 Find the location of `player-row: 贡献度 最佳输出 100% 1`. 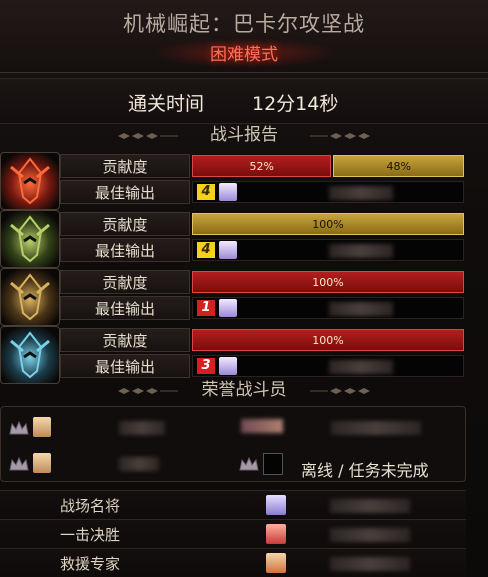

player-row: 贡献度 最佳输出 100% 1 is located at coordinates (233, 297).